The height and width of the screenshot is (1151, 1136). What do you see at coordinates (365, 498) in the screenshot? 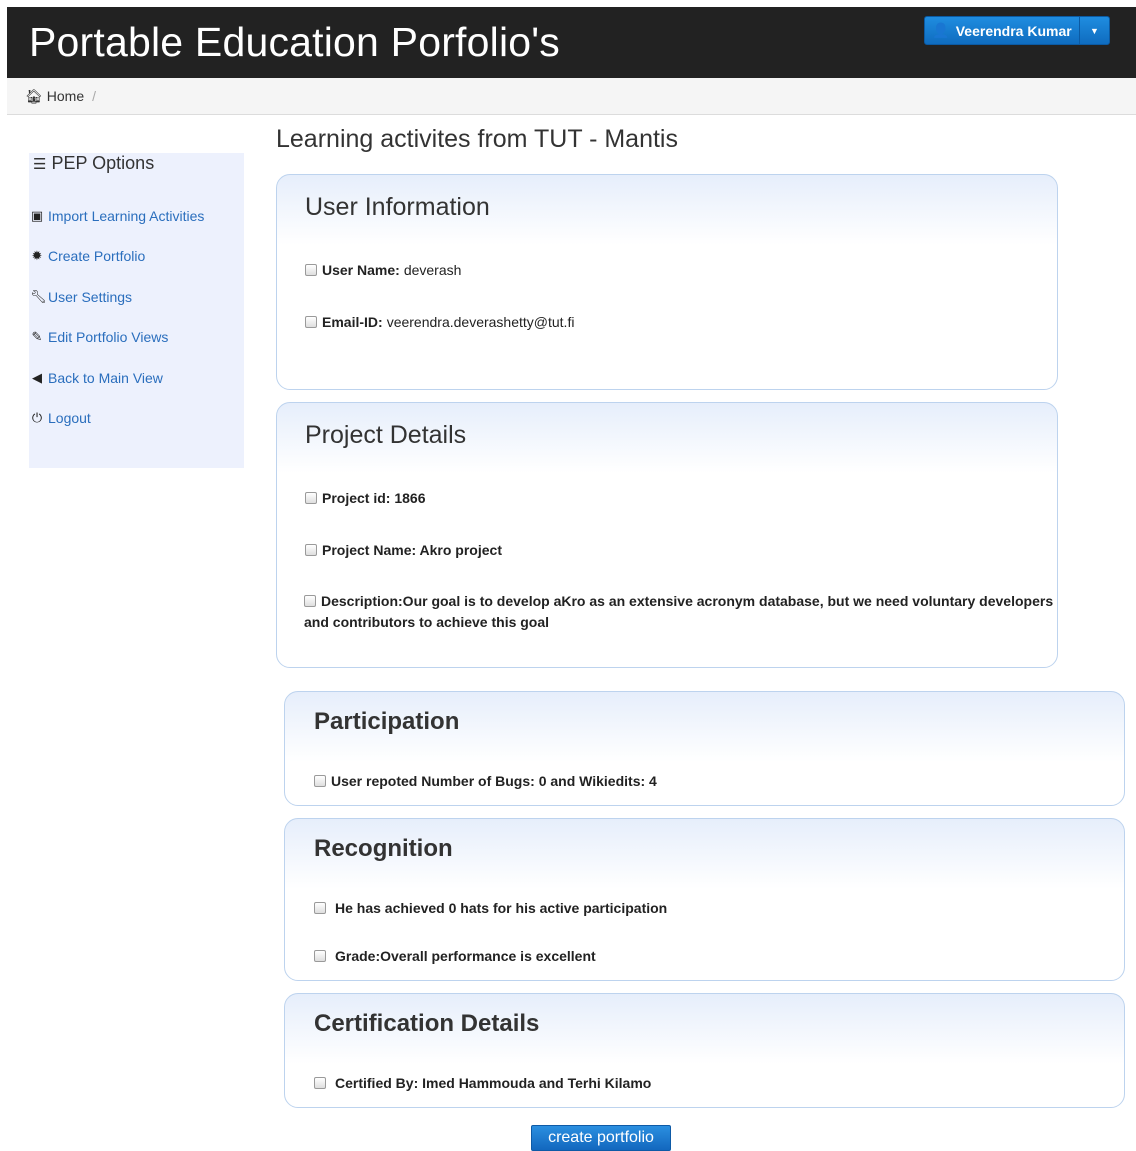
I see `project-id-field: Project id: 1866` at bounding box center [365, 498].